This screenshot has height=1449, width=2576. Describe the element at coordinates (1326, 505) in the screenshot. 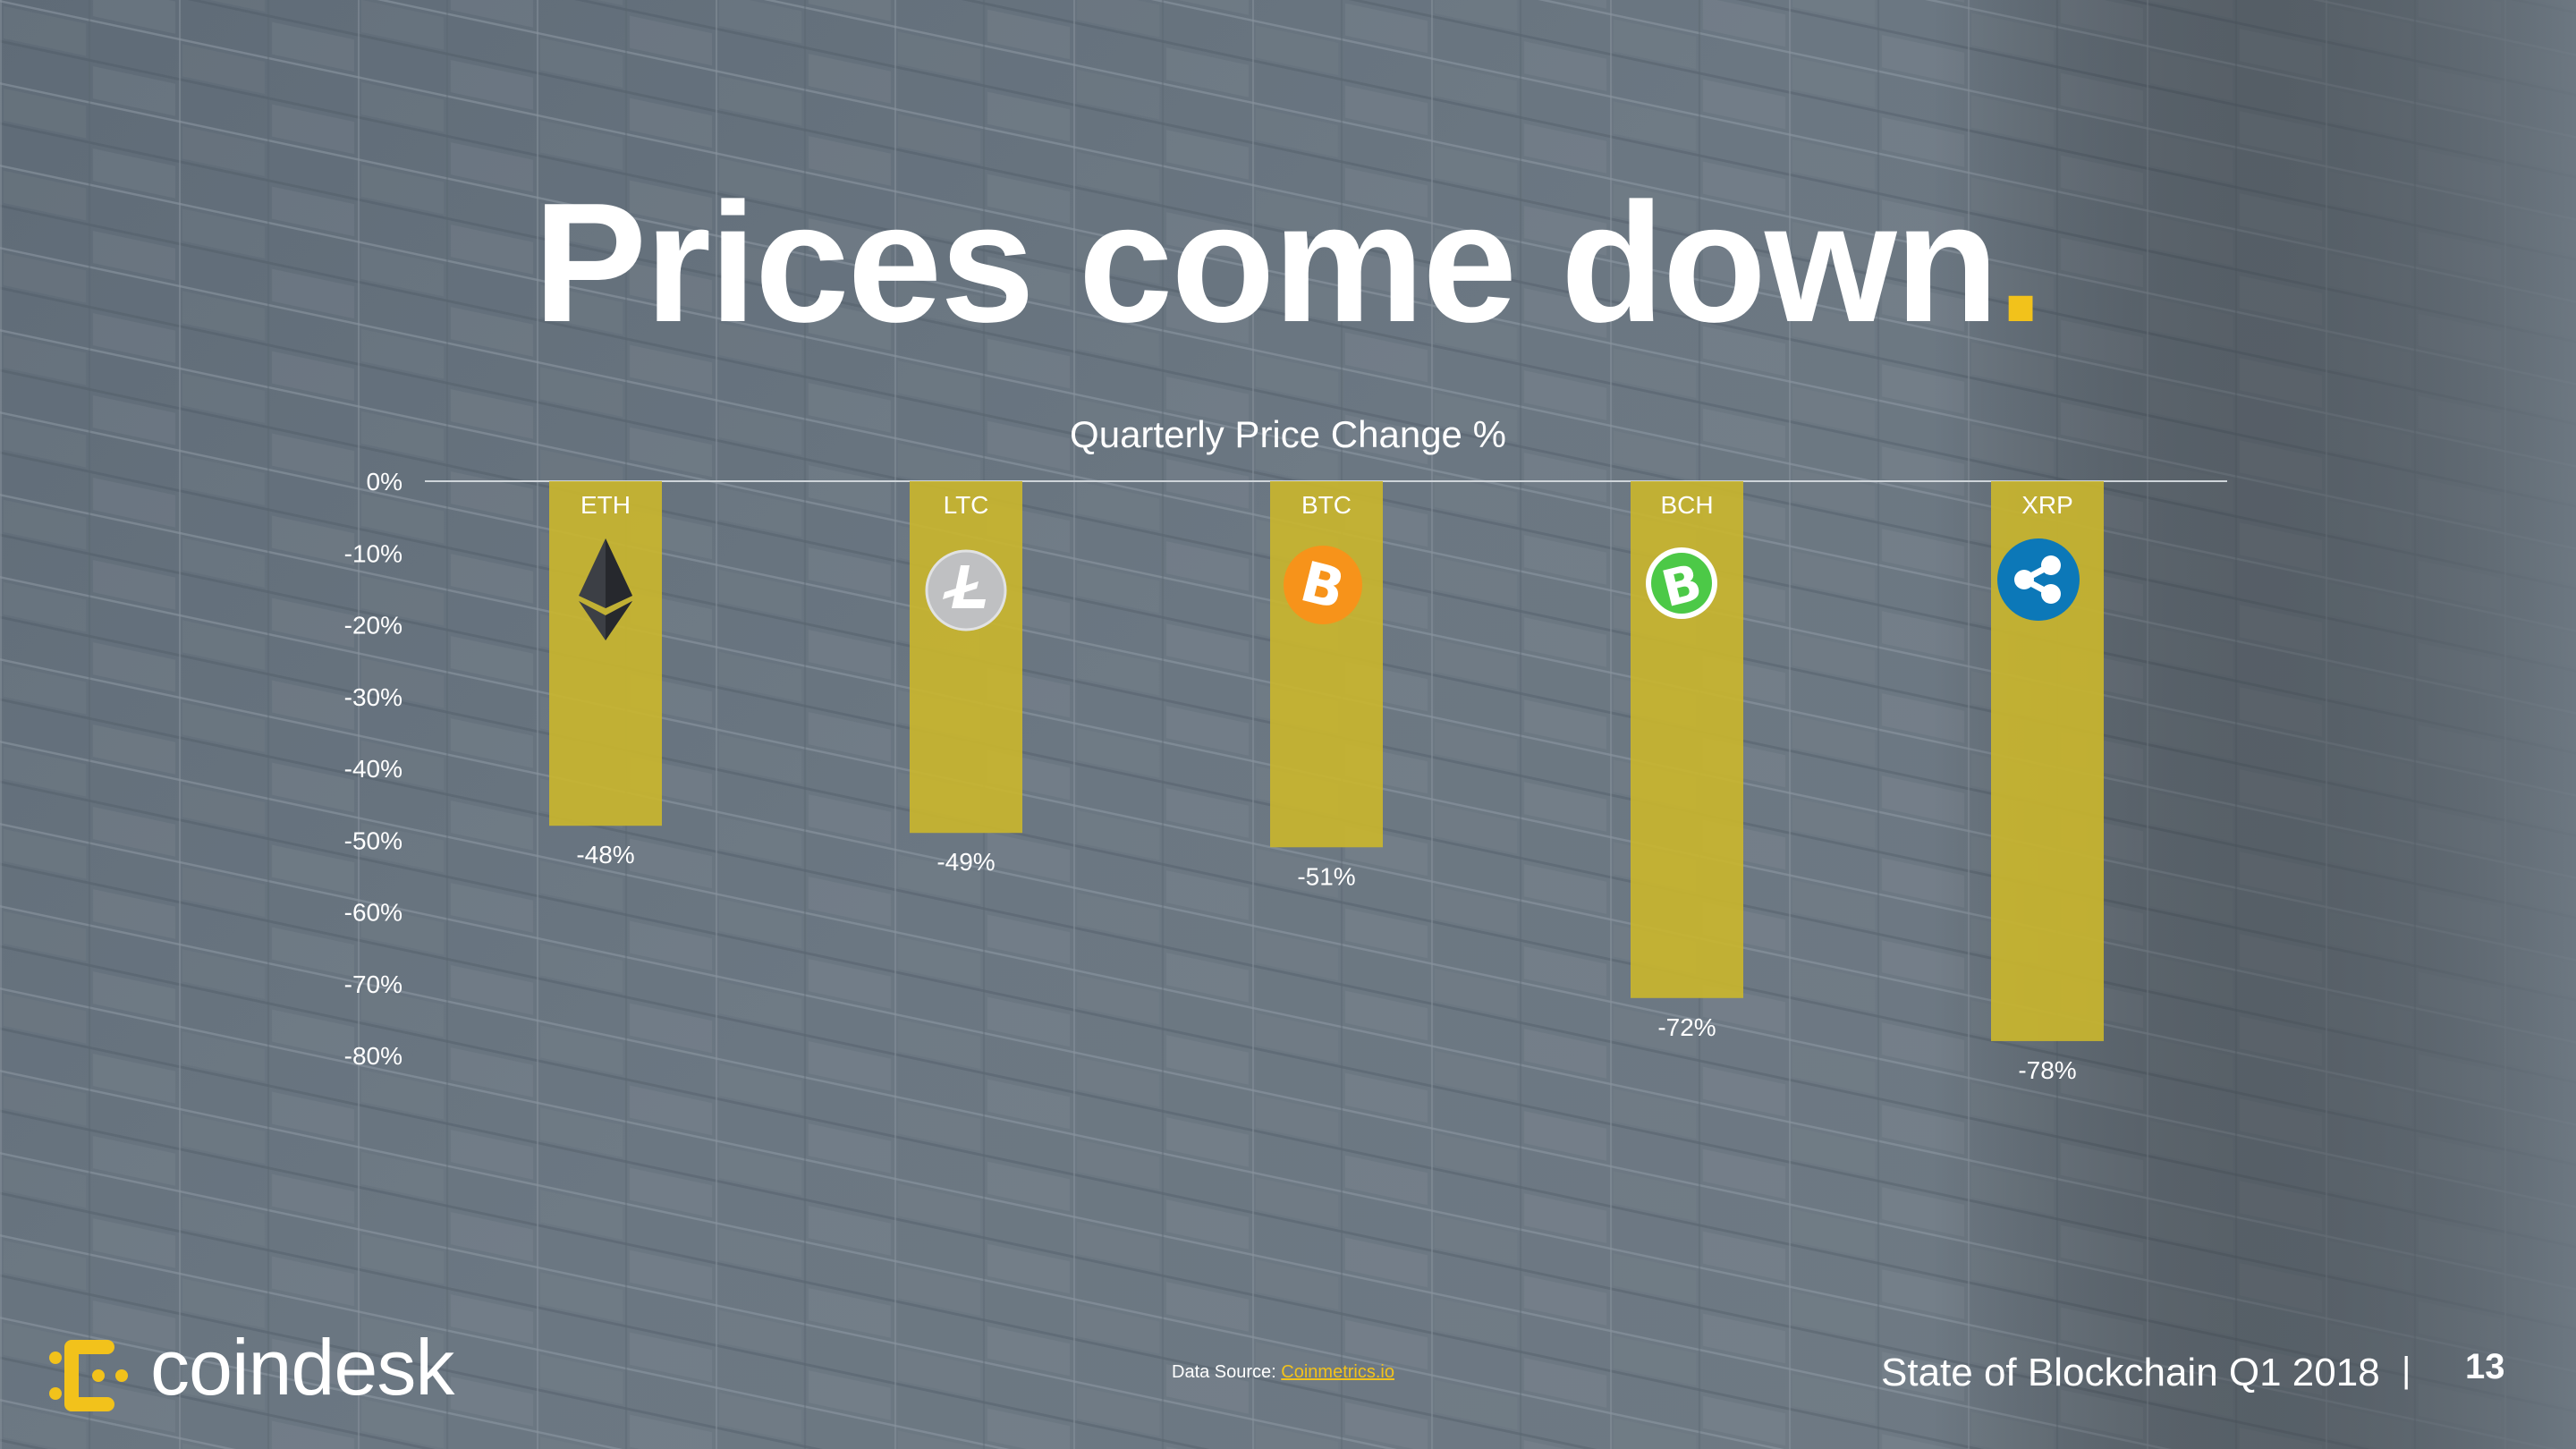

I see `category-label: BTC` at that location.